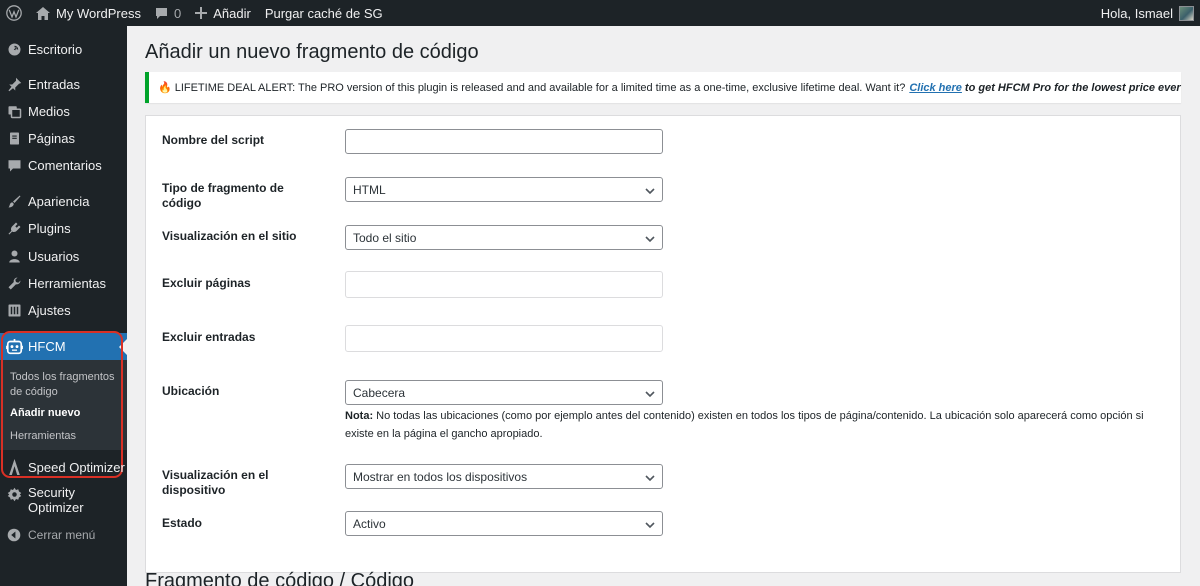 Image resolution: width=1200 pixels, height=586 pixels. What do you see at coordinates (14, 201) in the screenshot?
I see `brush-icon` at bounding box center [14, 201].